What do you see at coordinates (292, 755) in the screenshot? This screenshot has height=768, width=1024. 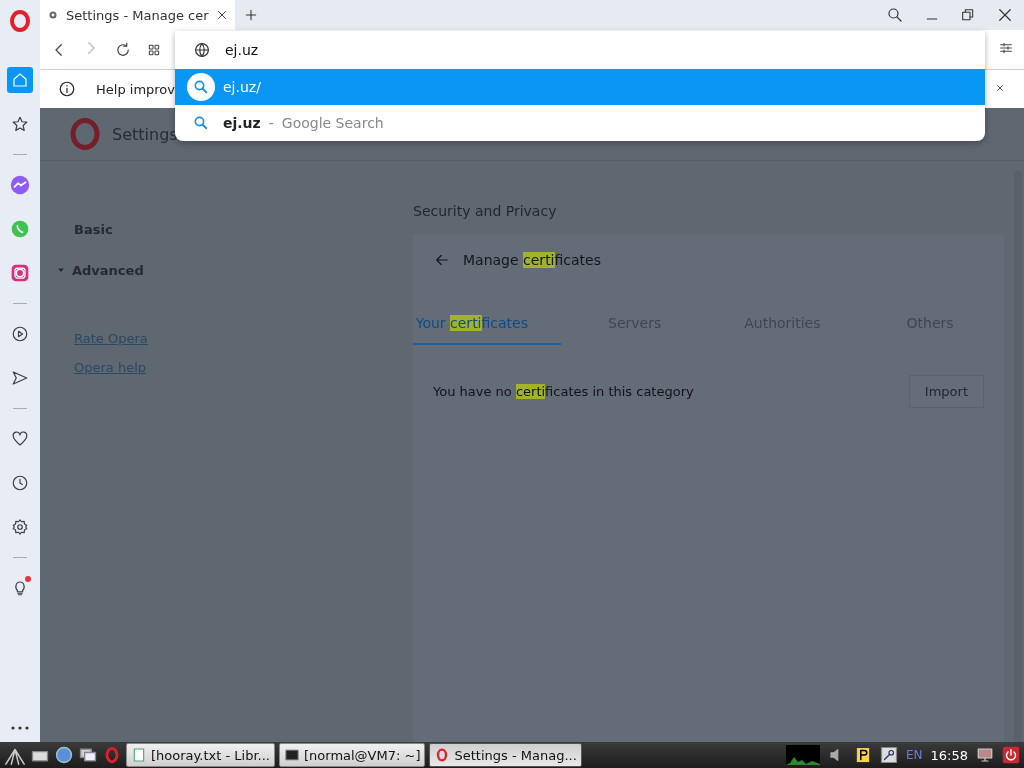 I see `terminal-icon` at bounding box center [292, 755].